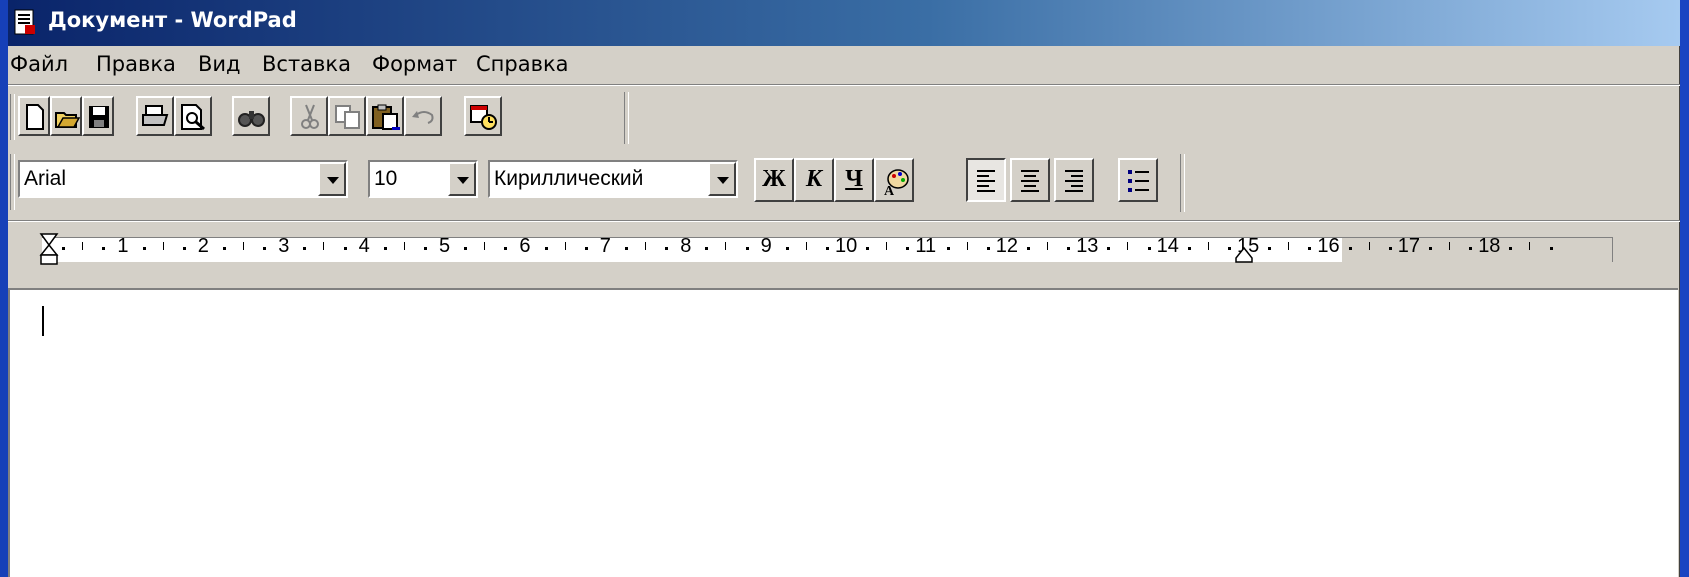  Describe the element at coordinates (50, 249) in the screenshot. I see `left-indent-marker-icon` at that location.